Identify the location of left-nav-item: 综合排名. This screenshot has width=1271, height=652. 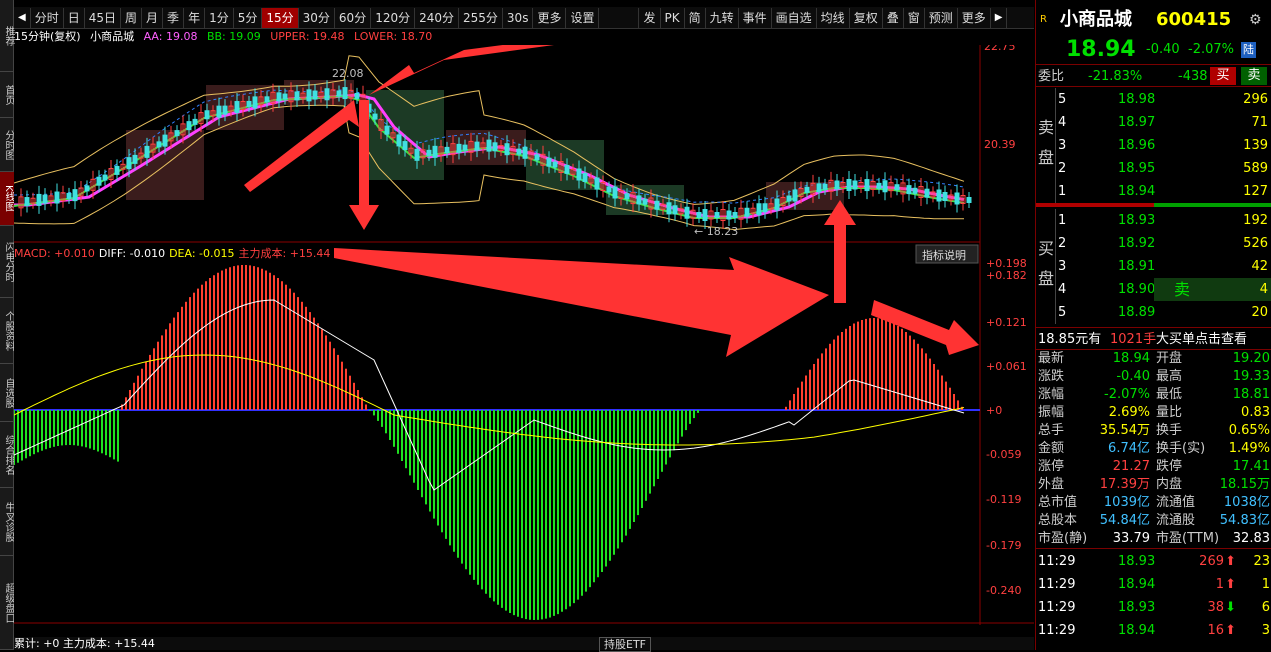
(7, 455).